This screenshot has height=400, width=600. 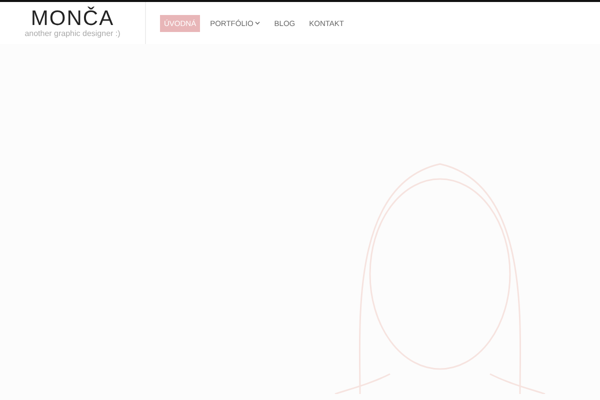 What do you see at coordinates (257, 23) in the screenshot?
I see `chevron-down-icon` at bounding box center [257, 23].